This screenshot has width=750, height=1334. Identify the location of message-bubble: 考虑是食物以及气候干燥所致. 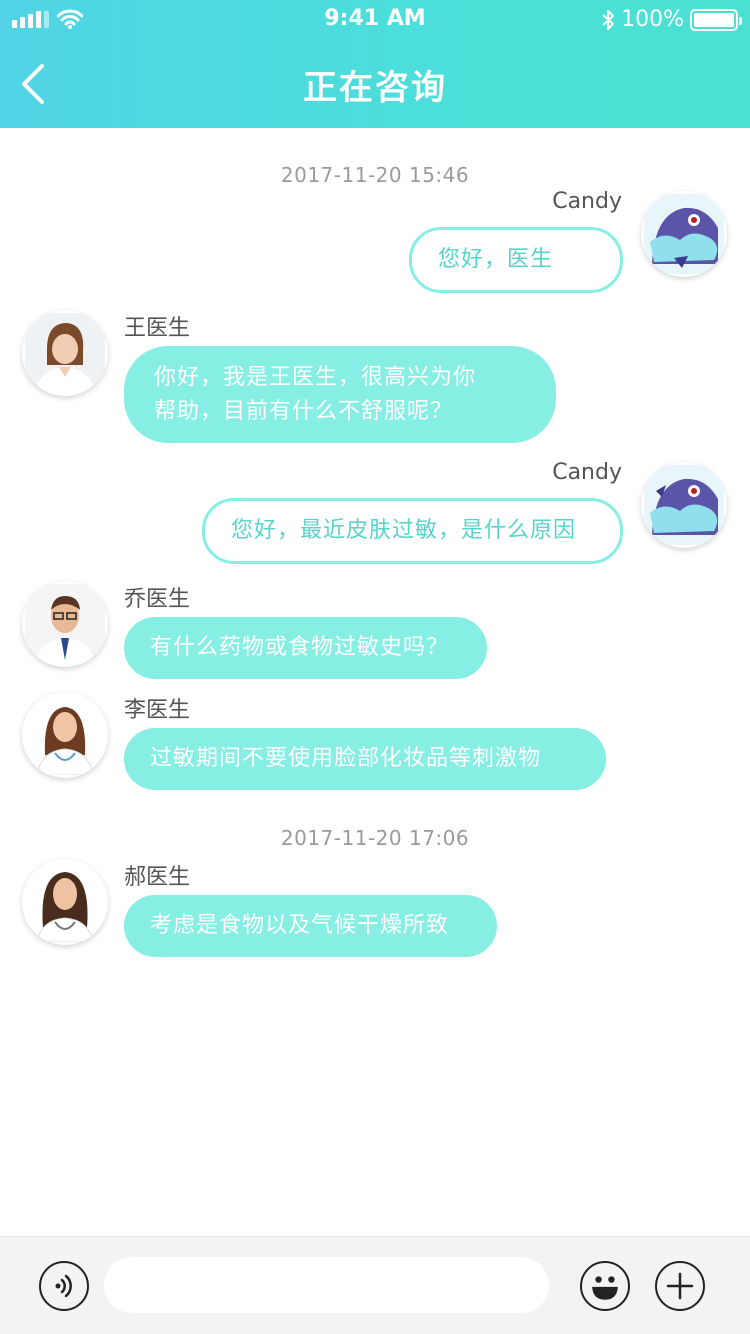
(310, 926).